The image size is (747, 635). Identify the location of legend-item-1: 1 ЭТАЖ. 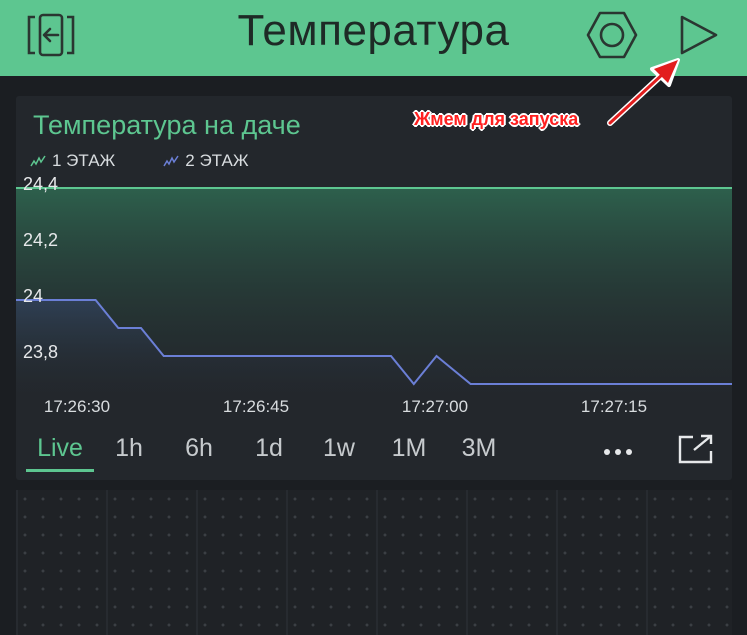
(72, 161).